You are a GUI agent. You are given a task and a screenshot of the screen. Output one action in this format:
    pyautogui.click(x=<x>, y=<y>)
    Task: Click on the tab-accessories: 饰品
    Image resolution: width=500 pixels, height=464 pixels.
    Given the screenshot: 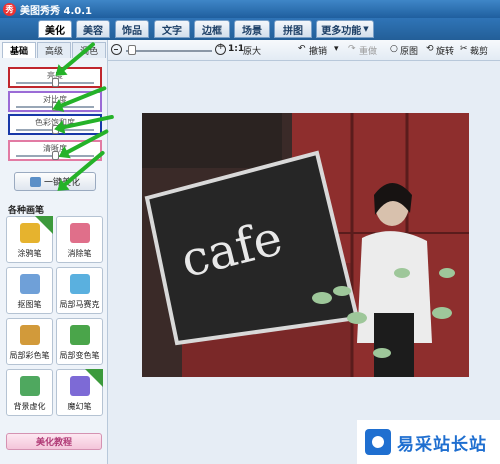 What is the action you would take?
    pyautogui.click(x=132, y=29)
    